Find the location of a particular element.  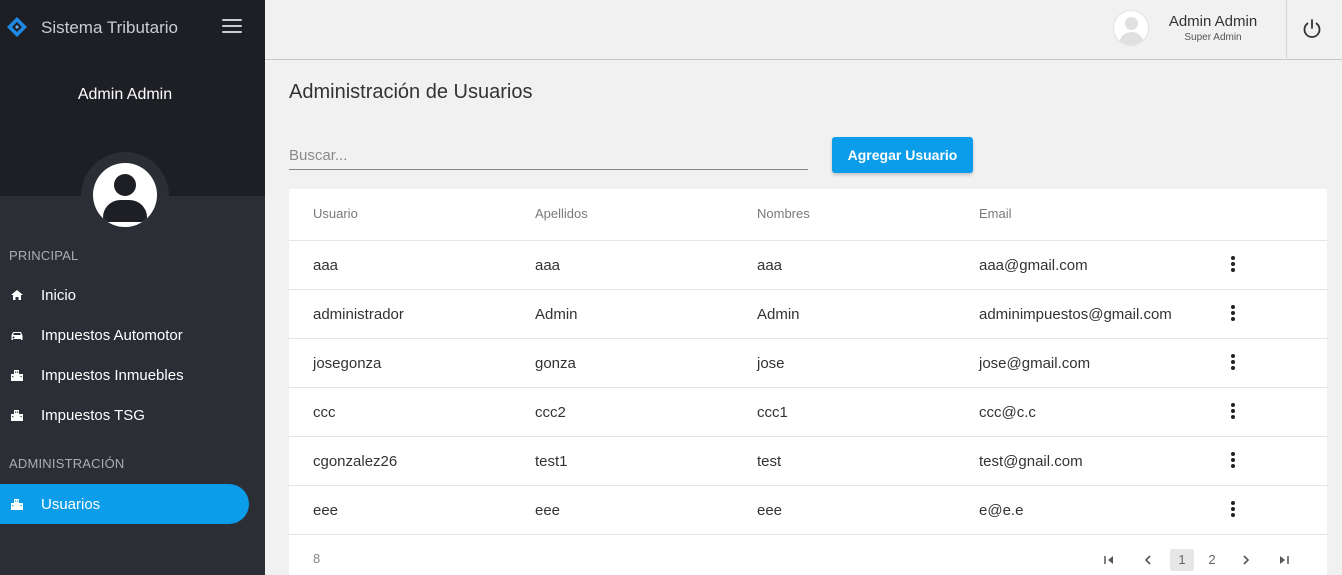

table-row: josegonza gonza jose jose@gmail.com is located at coordinates (808, 363).